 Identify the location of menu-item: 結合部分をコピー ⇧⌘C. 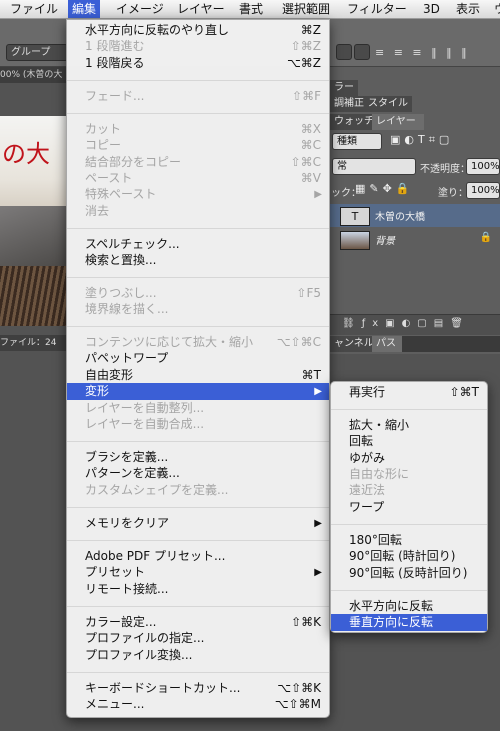
(198, 162).